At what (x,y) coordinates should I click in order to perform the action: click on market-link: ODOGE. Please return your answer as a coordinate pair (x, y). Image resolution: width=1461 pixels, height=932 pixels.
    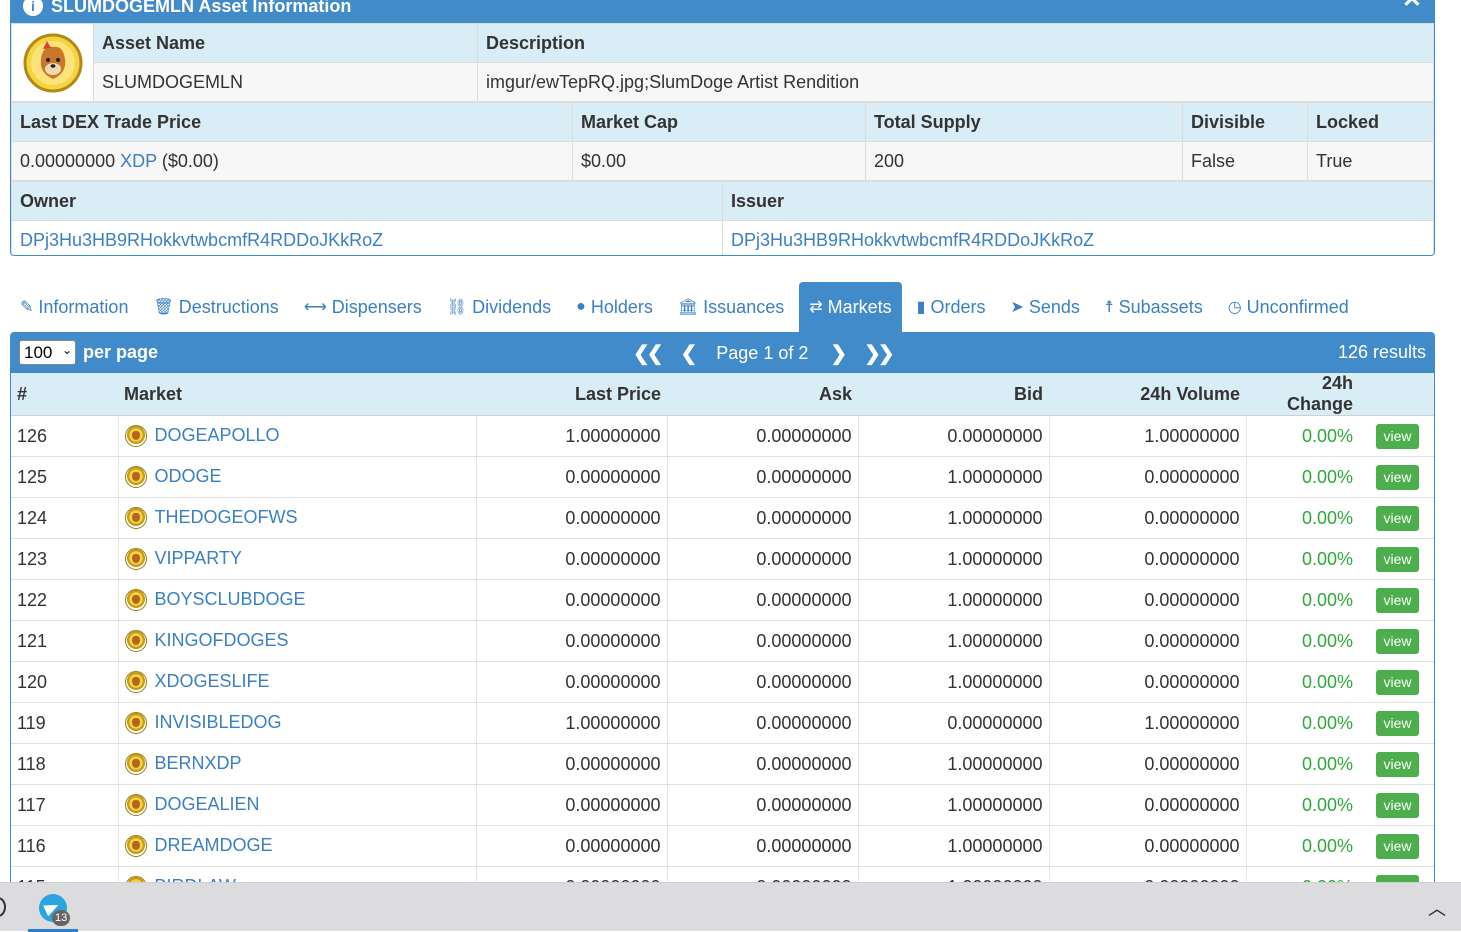
    Looking at the image, I should click on (188, 476).